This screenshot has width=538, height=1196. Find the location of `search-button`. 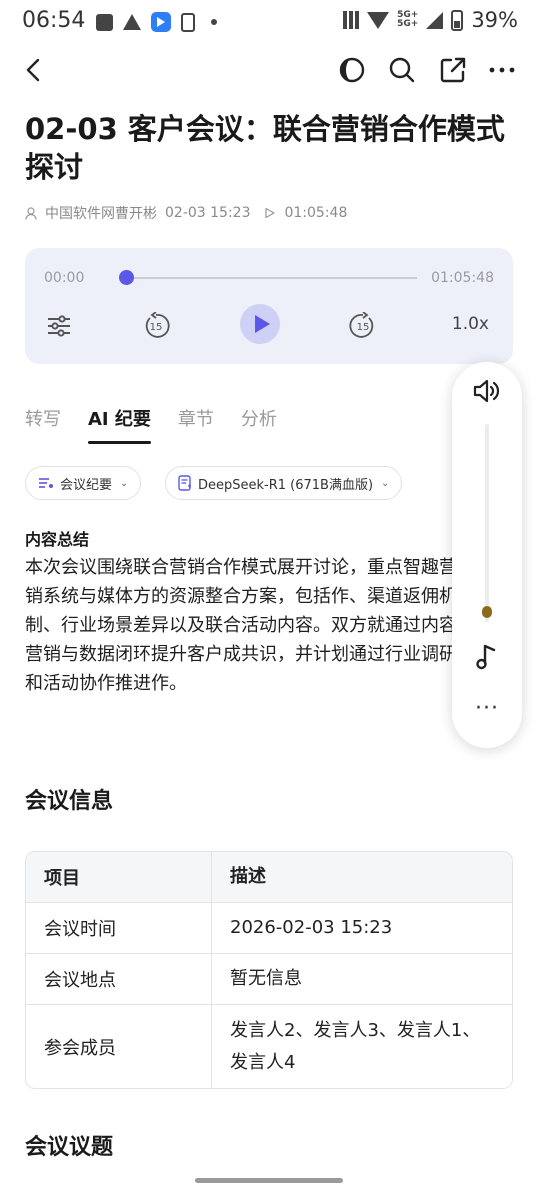

search-button is located at coordinates (402, 70).